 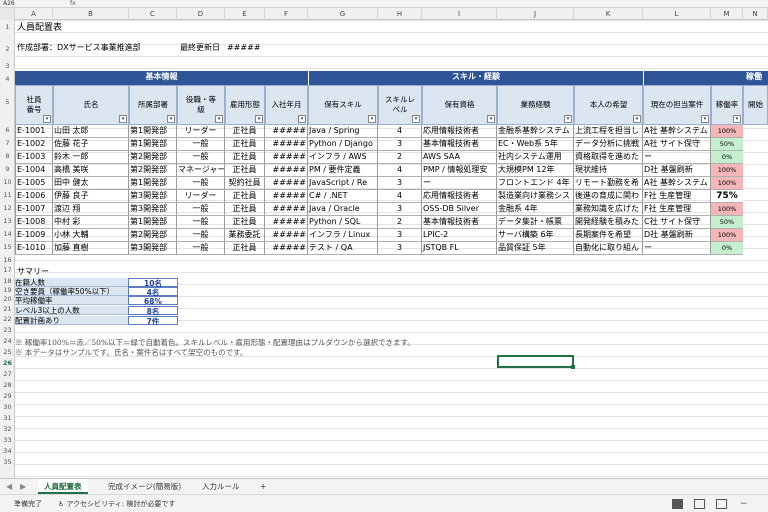 I want to click on cell-id: E-1010, so click(x=34, y=248).